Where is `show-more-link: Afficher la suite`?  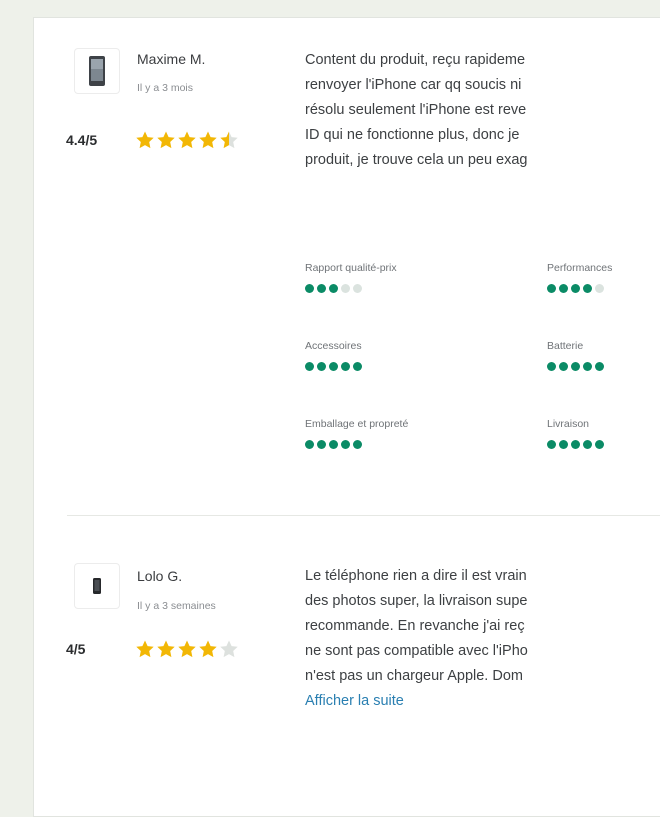 show-more-link: Afficher la suite is located at coordinates (482, 701).